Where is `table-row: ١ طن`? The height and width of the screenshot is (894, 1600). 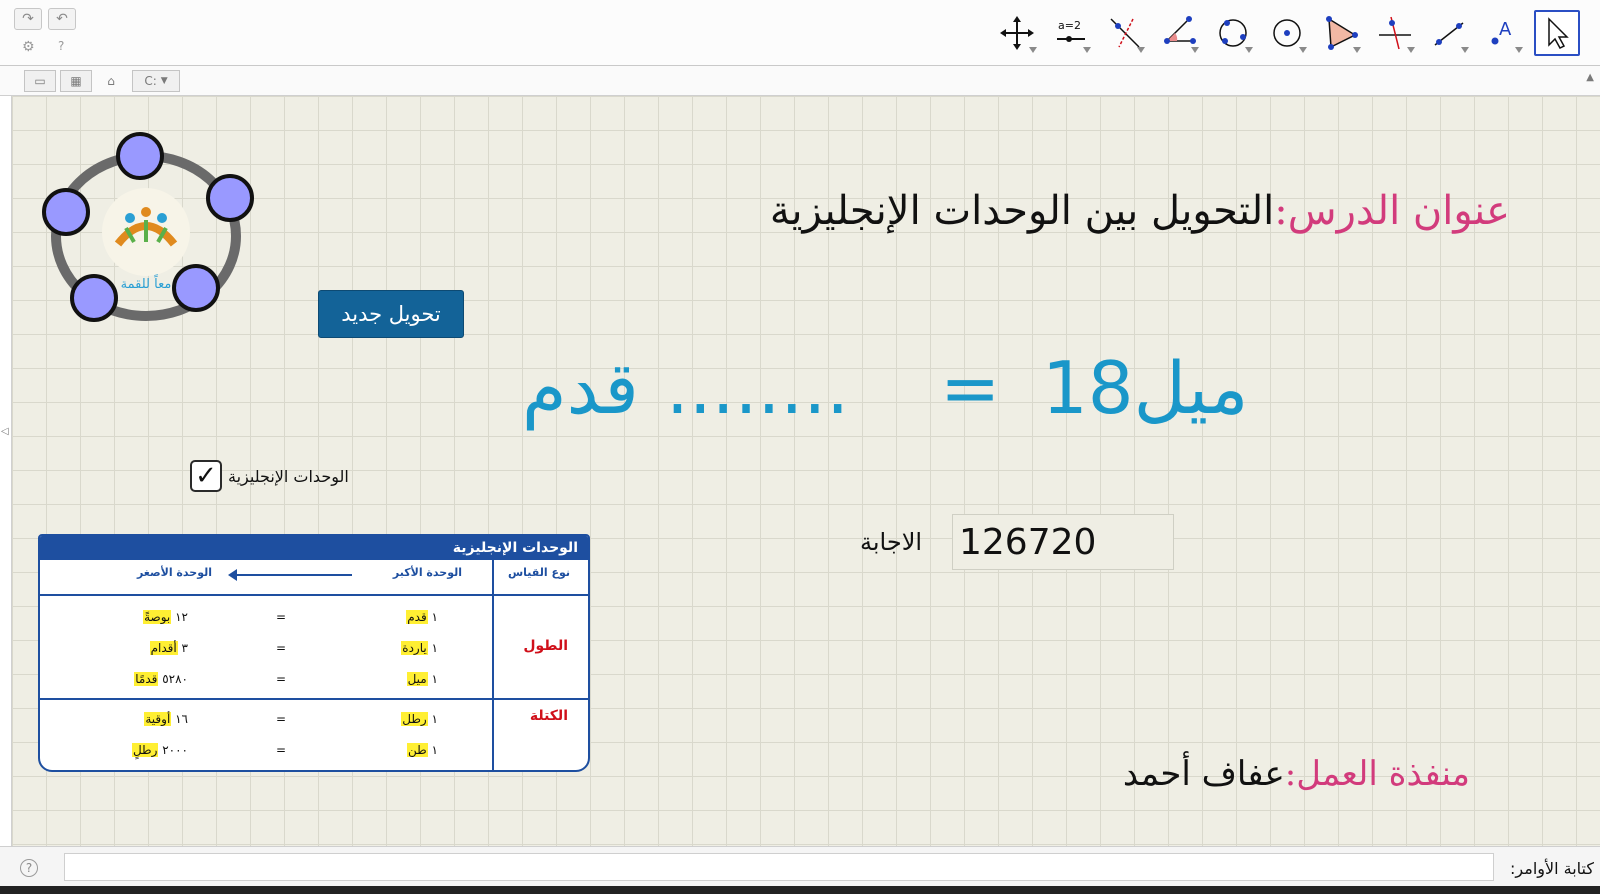
table-row: ١ طن is located at coordinates (422, 750).